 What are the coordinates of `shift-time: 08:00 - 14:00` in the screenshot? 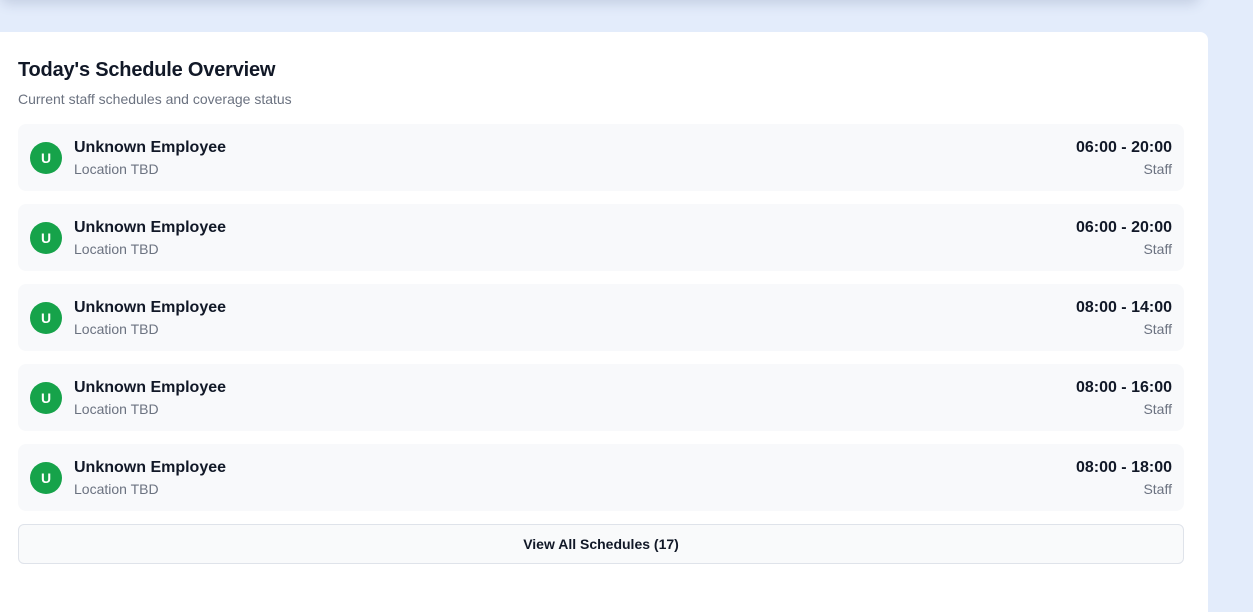 It's located at (1123, 307).